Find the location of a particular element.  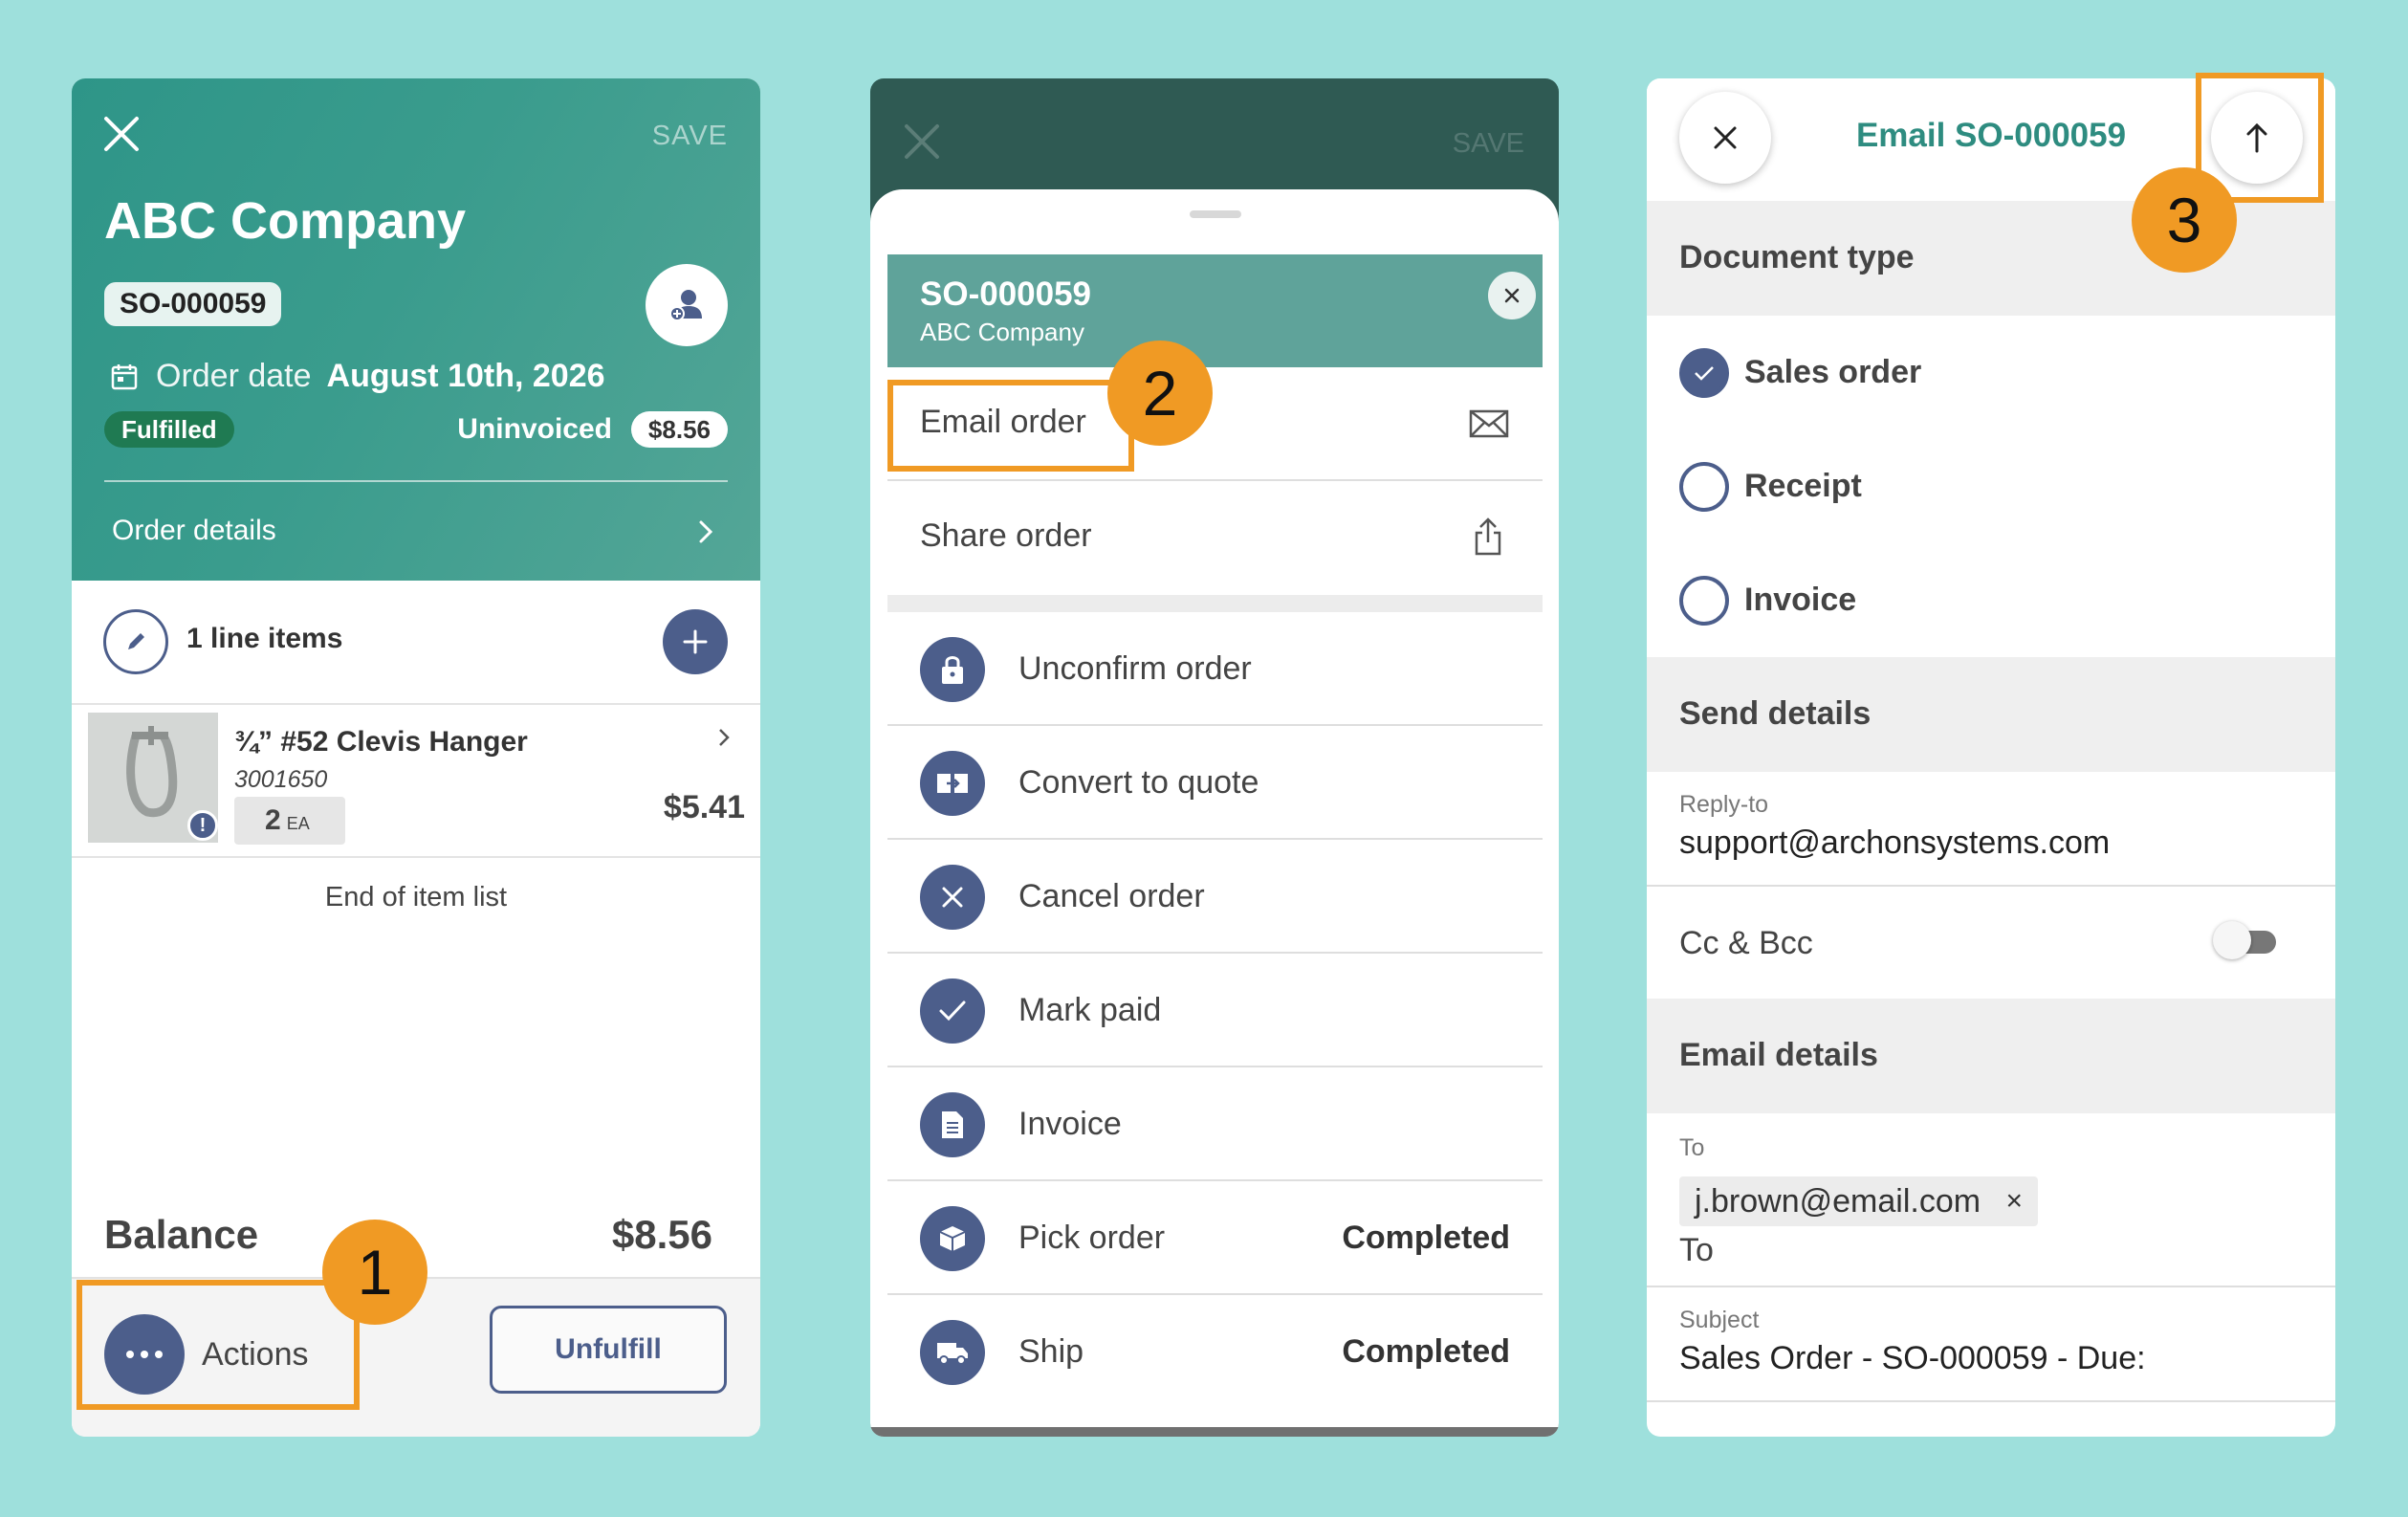

convert-icon is located at coordinates (953, 783).